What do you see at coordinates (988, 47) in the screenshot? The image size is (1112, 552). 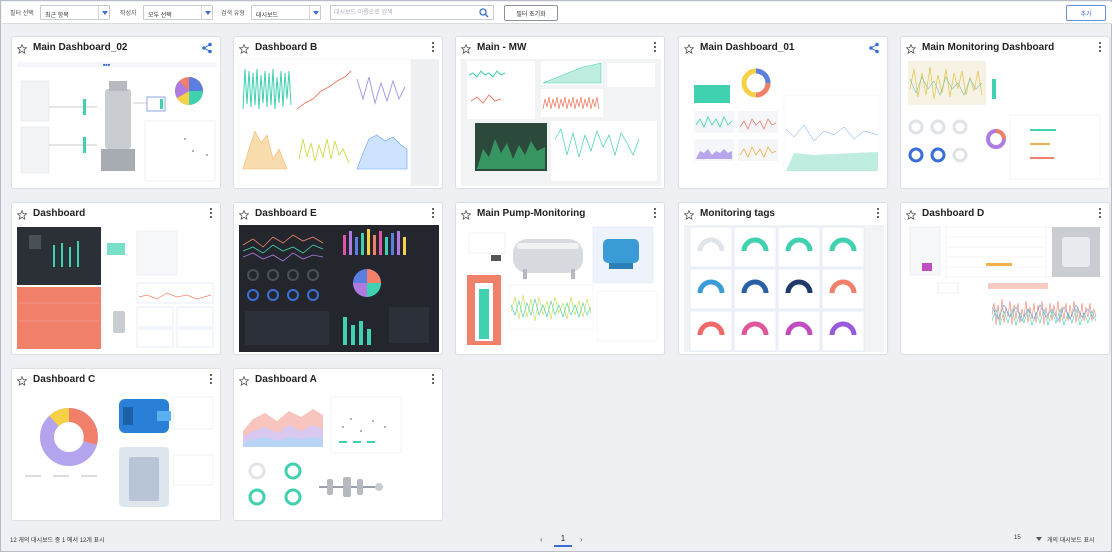 I see `card-title: Main Monitoring Dashboard` at bounding box center [988, 47].